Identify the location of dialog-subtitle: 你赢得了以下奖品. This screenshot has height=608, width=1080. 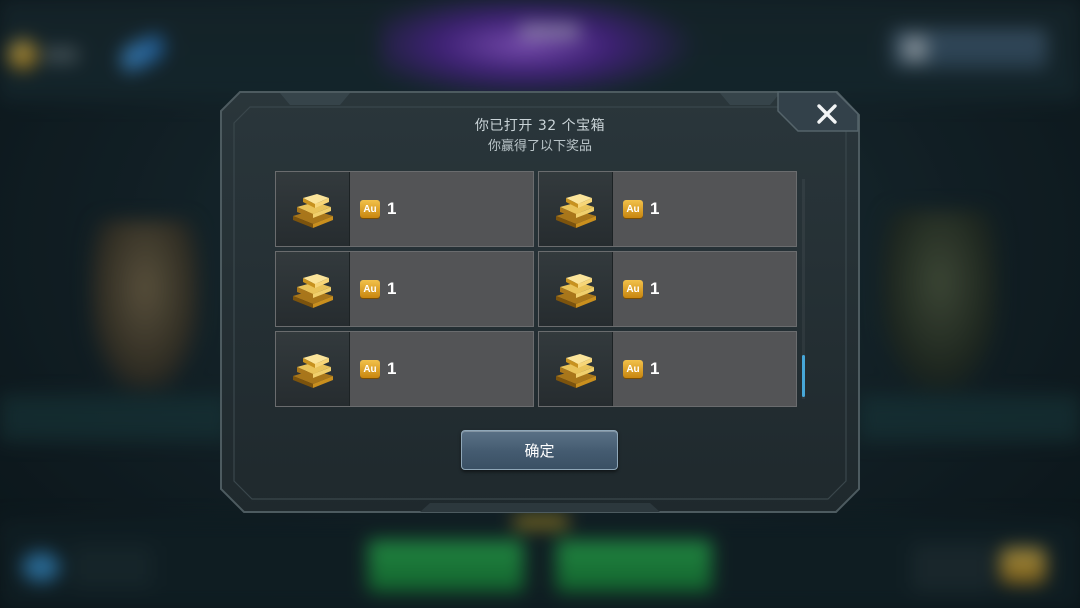
(539, 146).